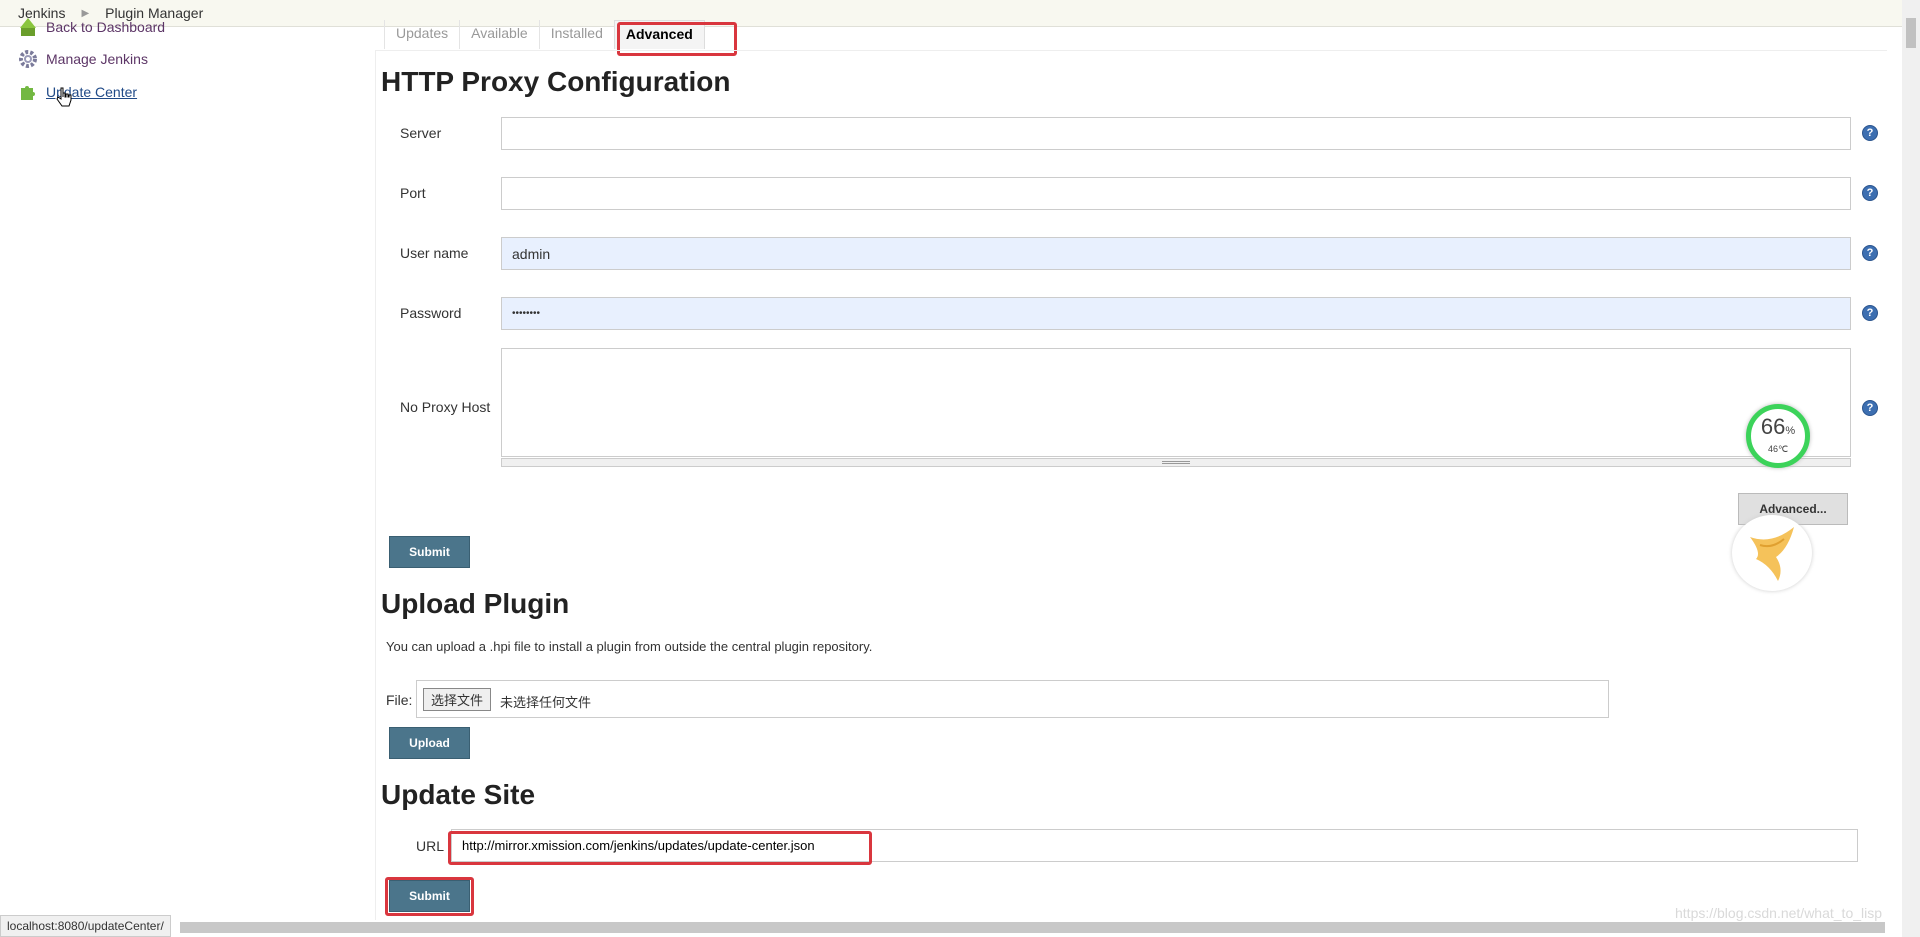 The height and width of the screenshot is (937, 1920). Describe the element at coordinates (77, 92) in the screenshot. I see `sidebar-item-update-center: Update Center` at that location.